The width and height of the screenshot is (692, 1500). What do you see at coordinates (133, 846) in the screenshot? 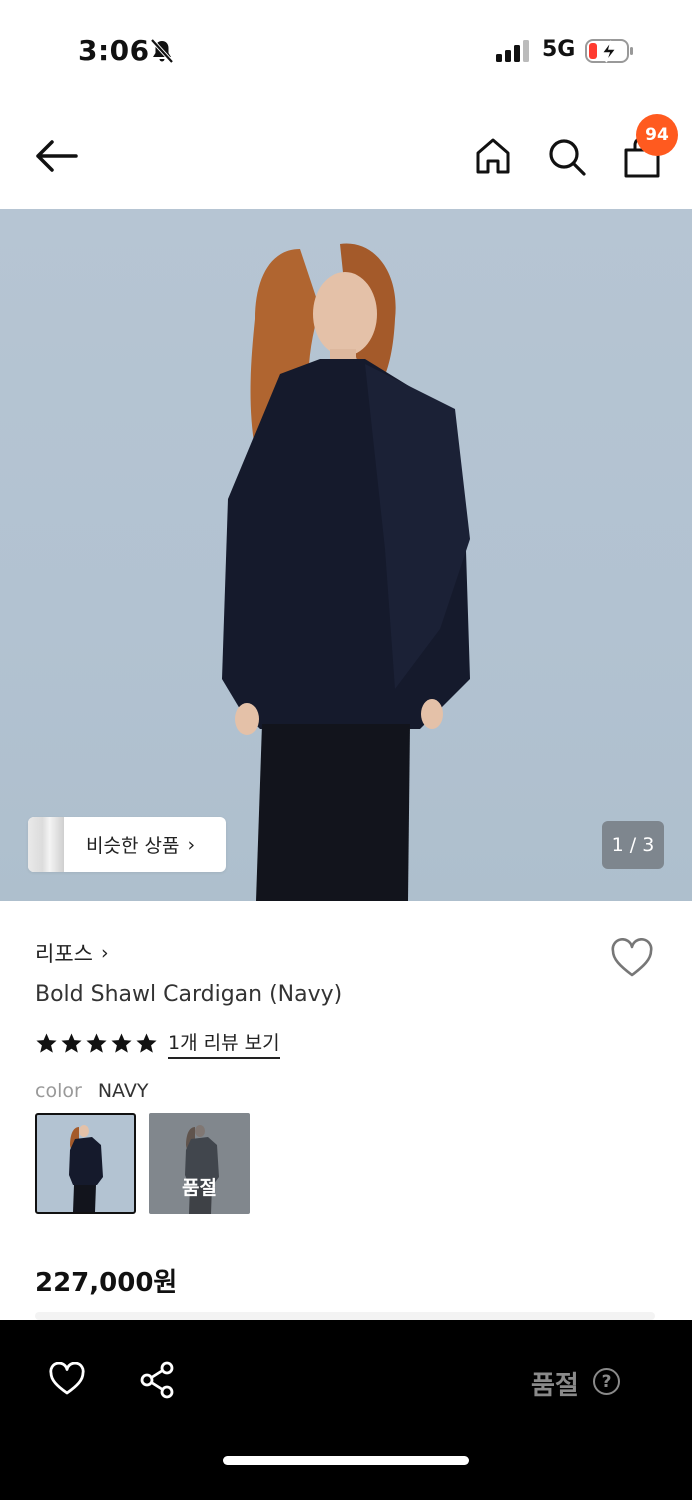
I see `similar-products-label: 비슷한 상품` at bounding box center [133, 846].